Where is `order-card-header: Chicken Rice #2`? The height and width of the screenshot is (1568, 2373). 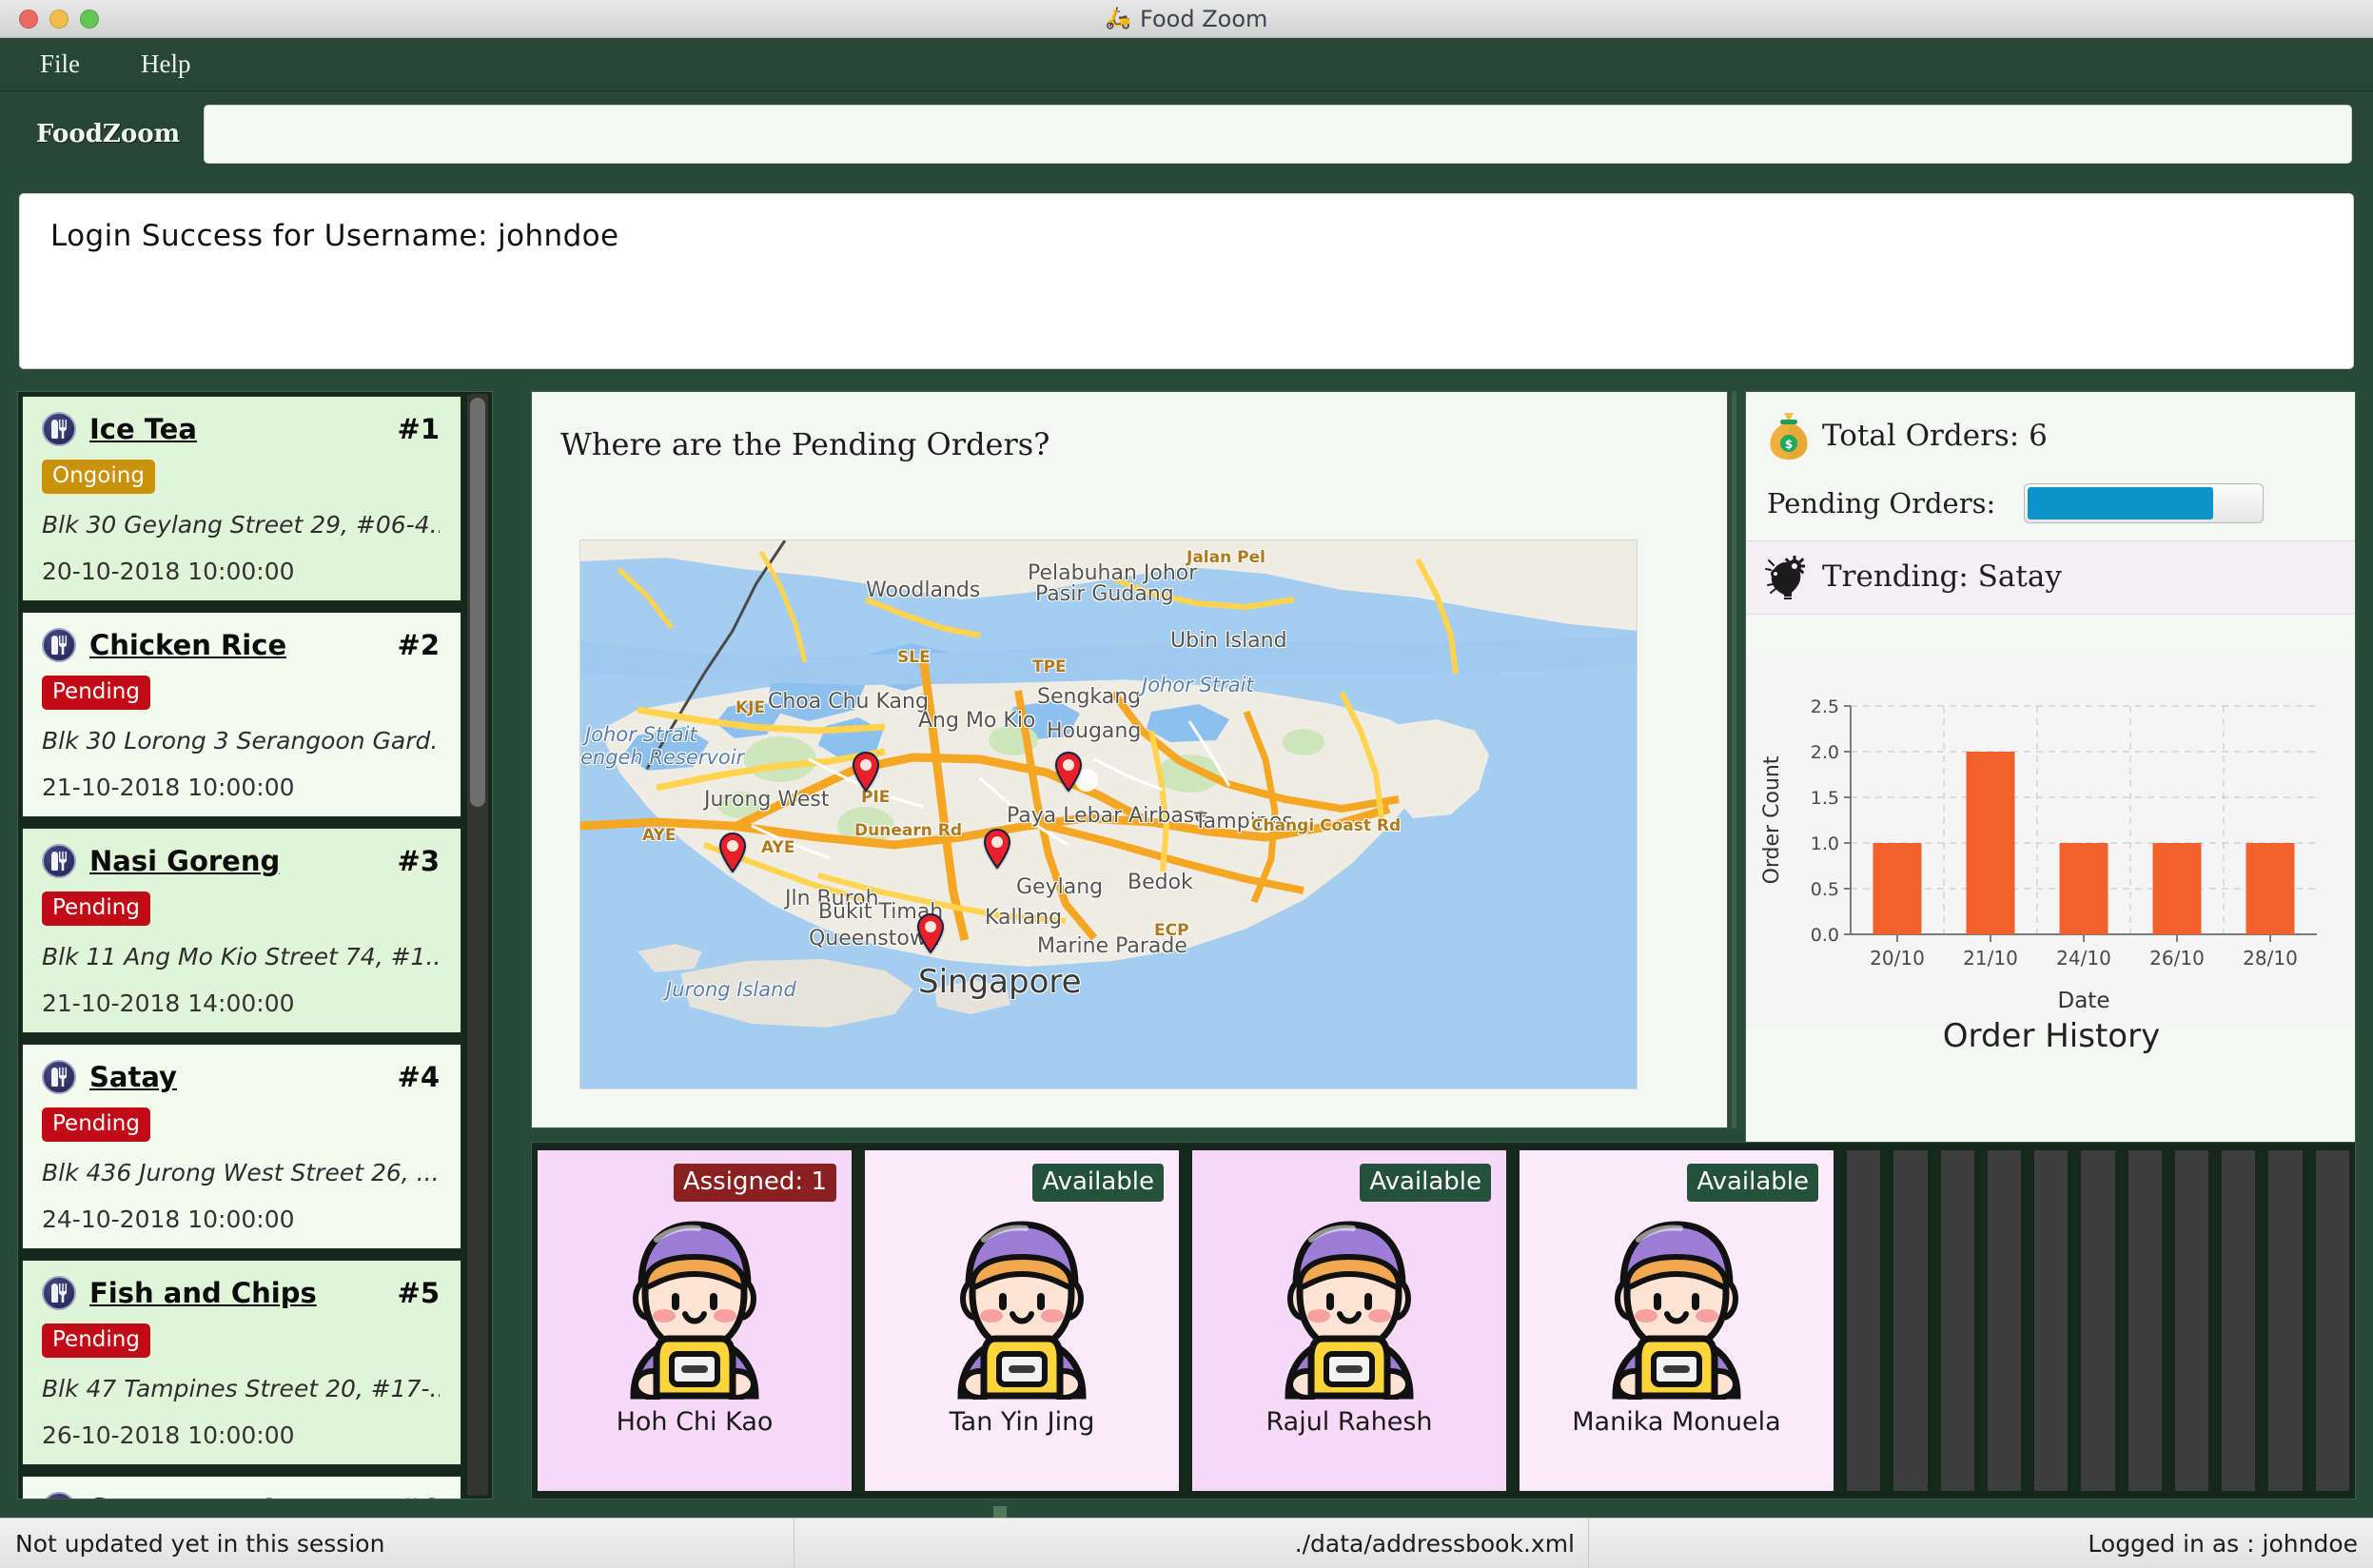 order-card-header: Chicken Rice #2 is located at coordinates (241, 645).